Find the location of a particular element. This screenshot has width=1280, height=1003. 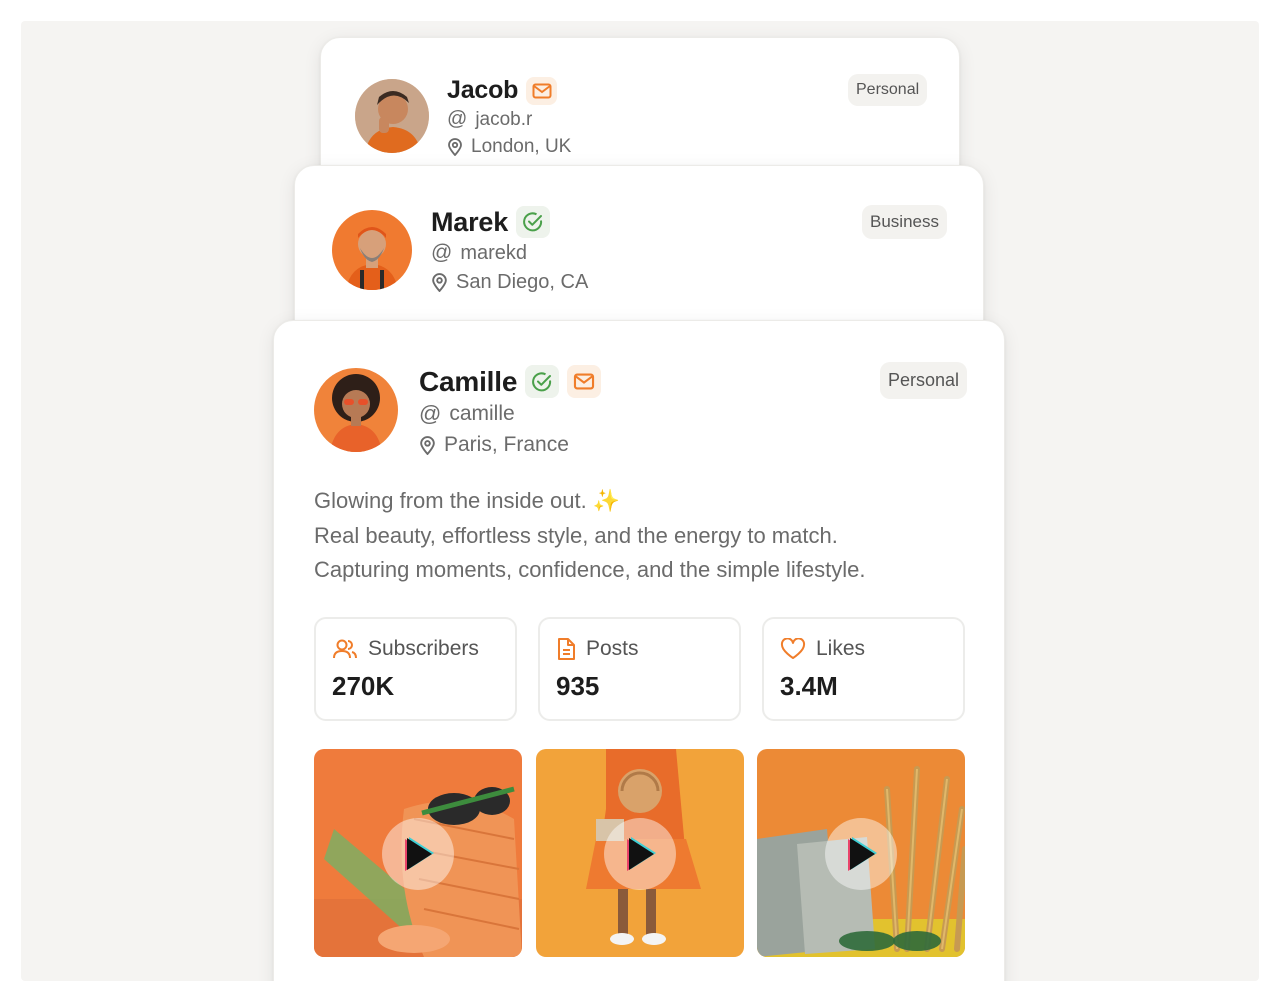

document-icon is located at coordinates (566, 649).